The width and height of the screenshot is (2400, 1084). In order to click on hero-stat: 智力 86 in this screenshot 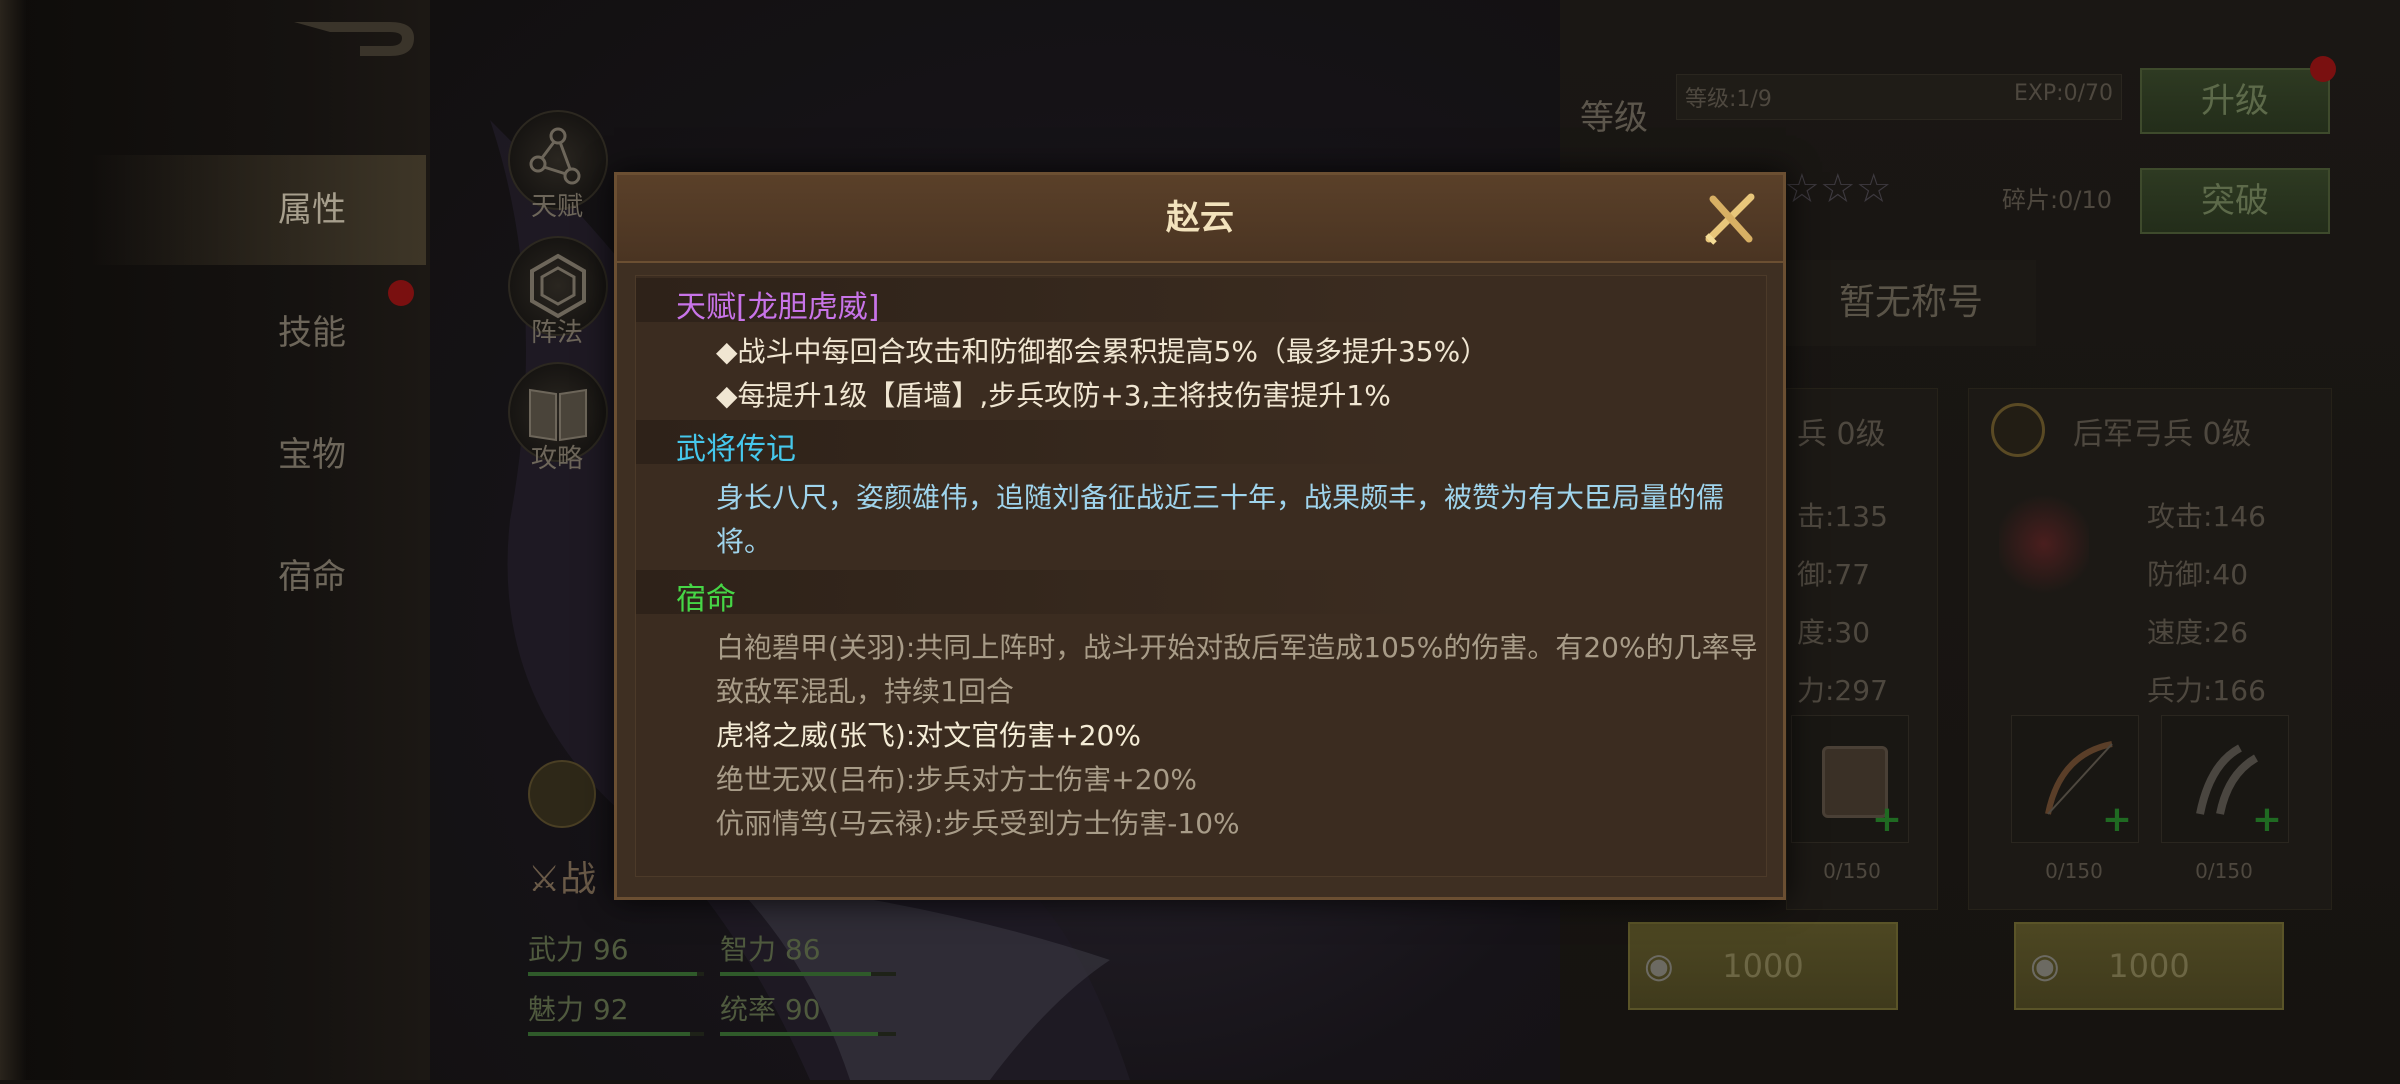, I will do `click(808, 952)`.